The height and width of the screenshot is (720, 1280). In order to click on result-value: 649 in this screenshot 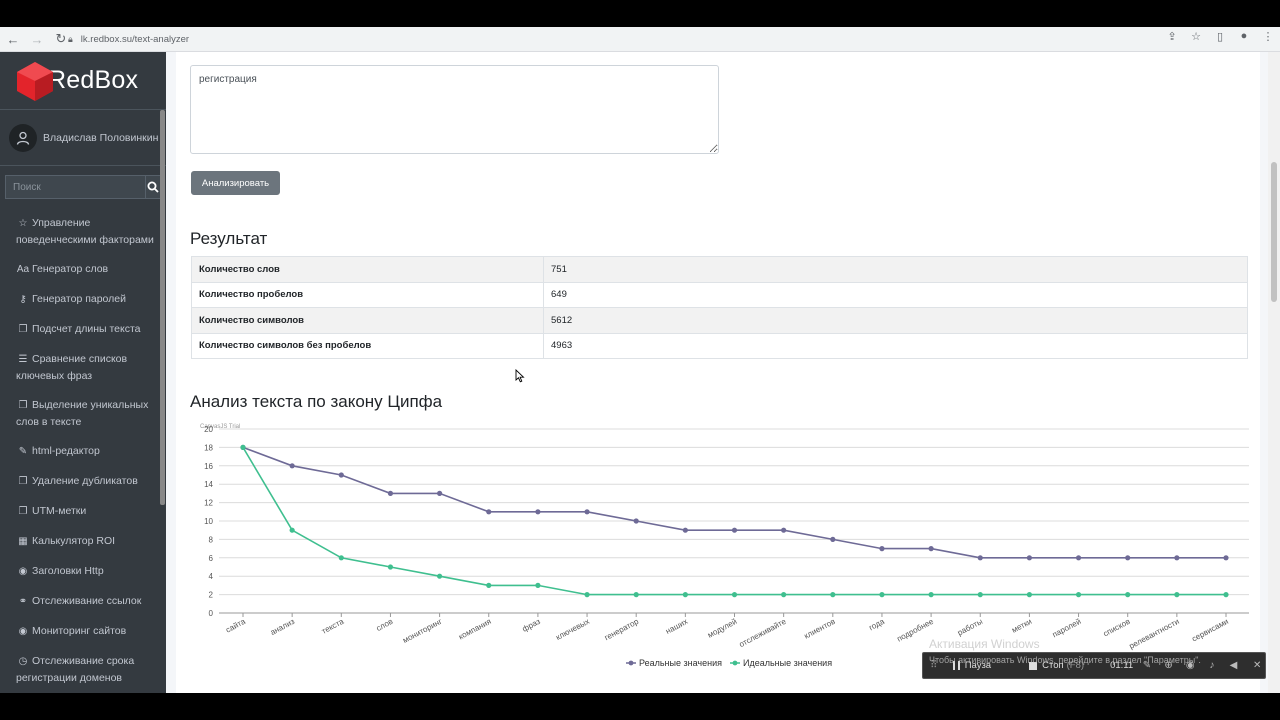, I will do `click(895, 294)`.